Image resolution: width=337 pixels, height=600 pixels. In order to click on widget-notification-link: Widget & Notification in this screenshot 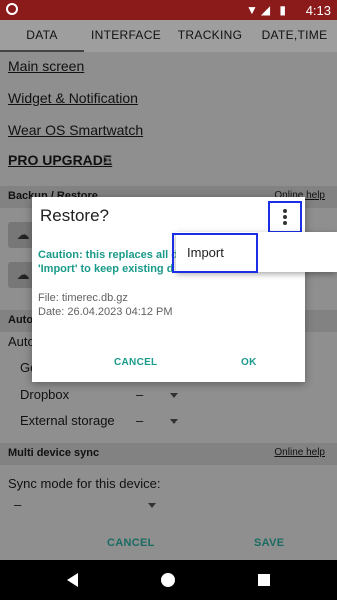, I will do `click(73, 98)`.